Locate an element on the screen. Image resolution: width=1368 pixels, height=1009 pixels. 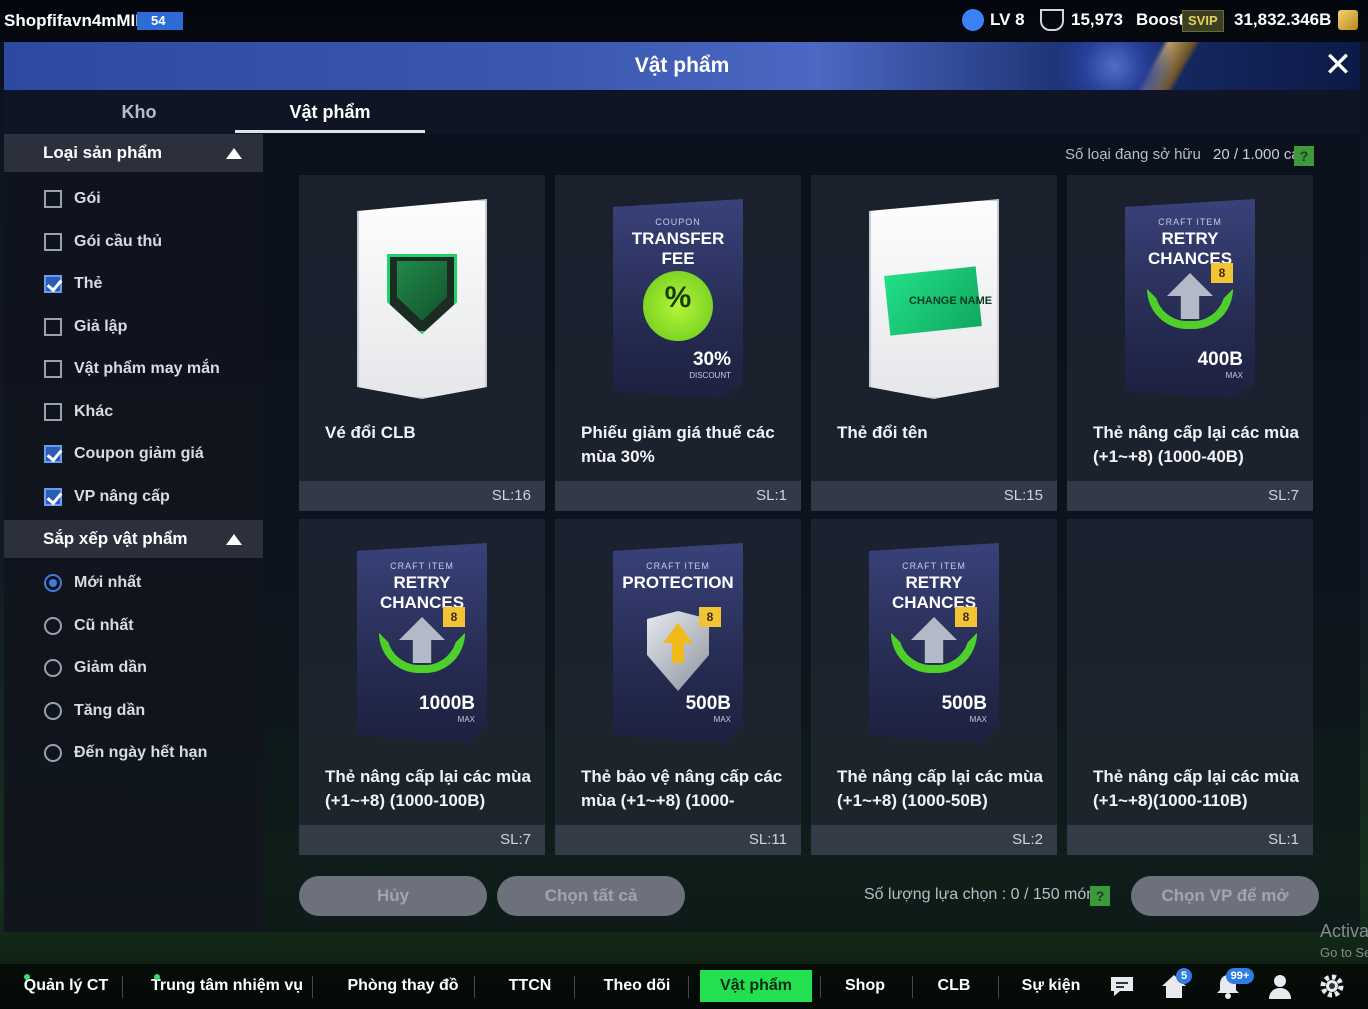
nav-item-phong-thay-do: Phòng thay đồ is located at coordinates (403, 986).